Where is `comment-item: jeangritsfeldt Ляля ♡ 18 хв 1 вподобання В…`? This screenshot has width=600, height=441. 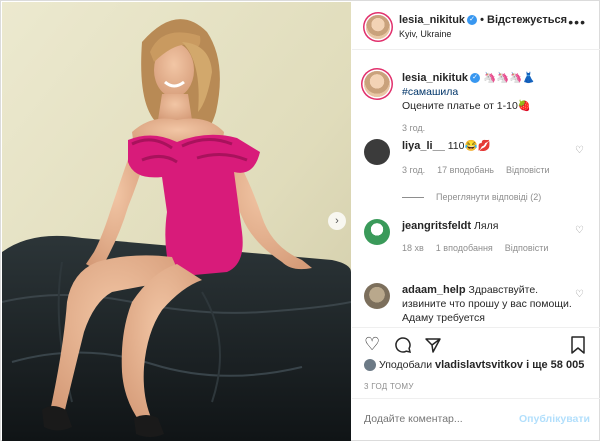
comment-item: jeangritsfeldt Ляля ♡ 18 хв 1 вподобання В… is located at coordinates (477, 244).